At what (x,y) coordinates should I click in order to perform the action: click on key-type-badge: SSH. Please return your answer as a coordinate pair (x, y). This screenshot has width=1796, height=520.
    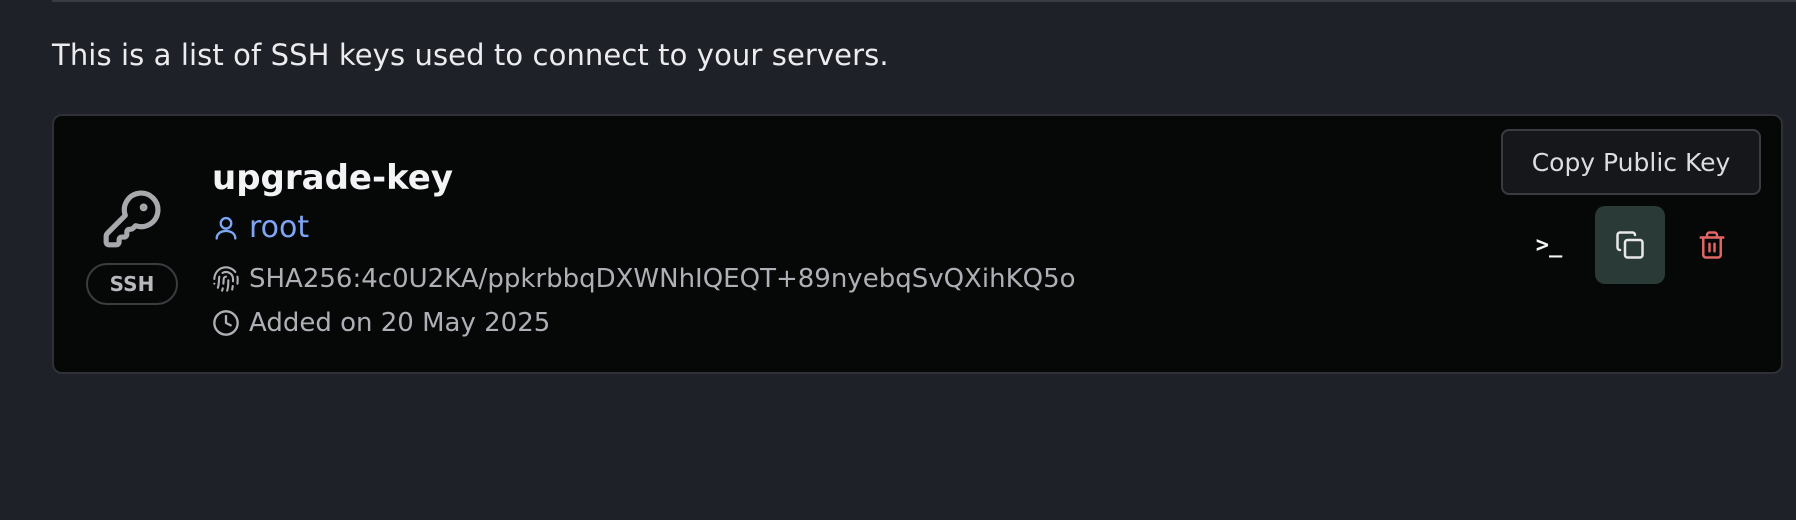
    Looking at the image, I should click on (132, 284).